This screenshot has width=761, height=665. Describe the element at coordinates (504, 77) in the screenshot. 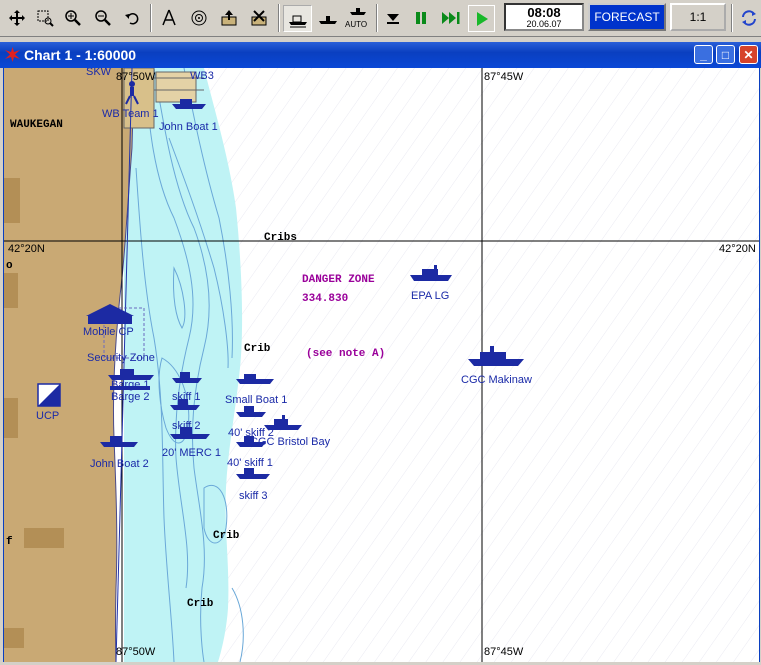

I see `top-right-longitude: 87°45W` at that location.